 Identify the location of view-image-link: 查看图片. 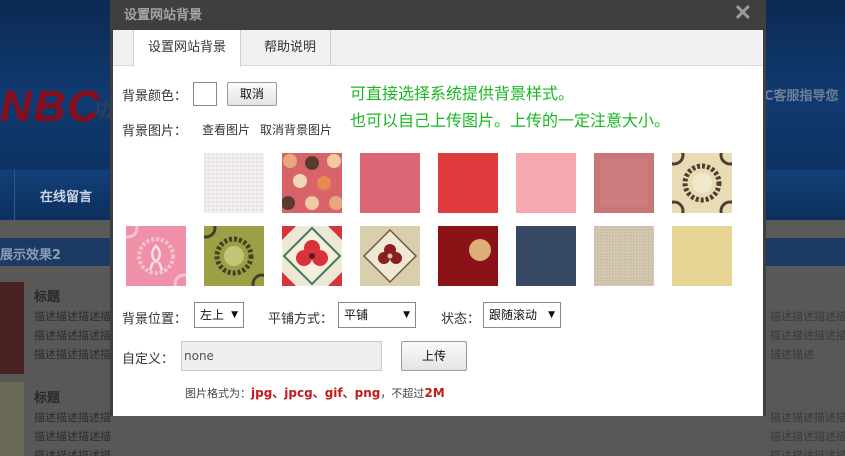
(226, 129).